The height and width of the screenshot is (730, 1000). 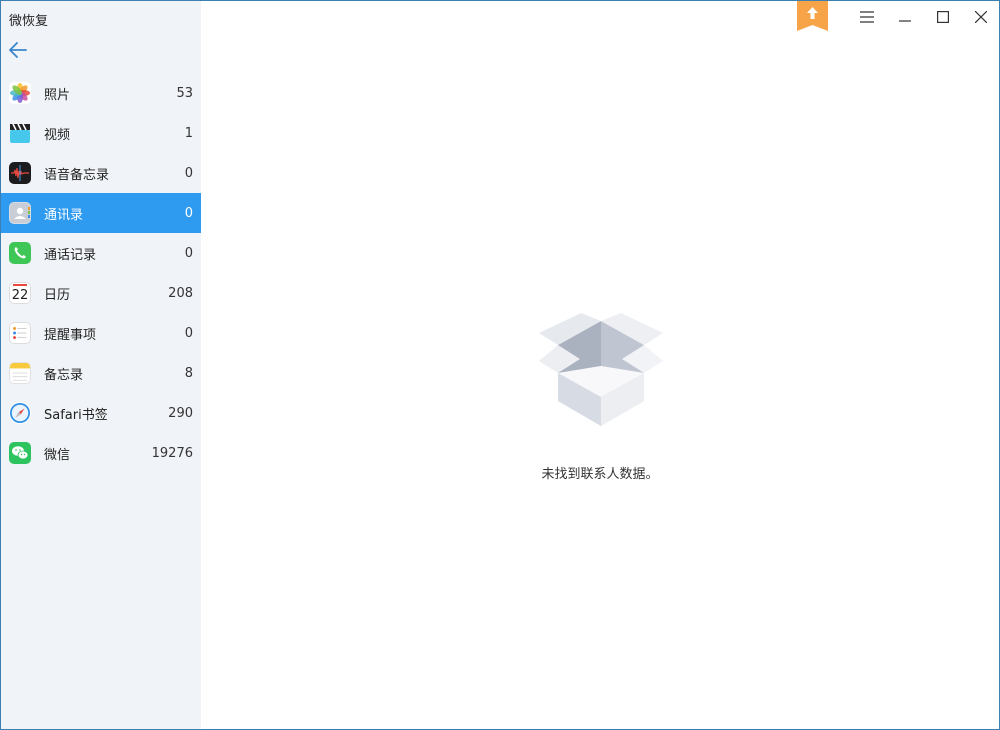 I want to click on sidebar-item-label: 照片, so click(x=57, y=95).